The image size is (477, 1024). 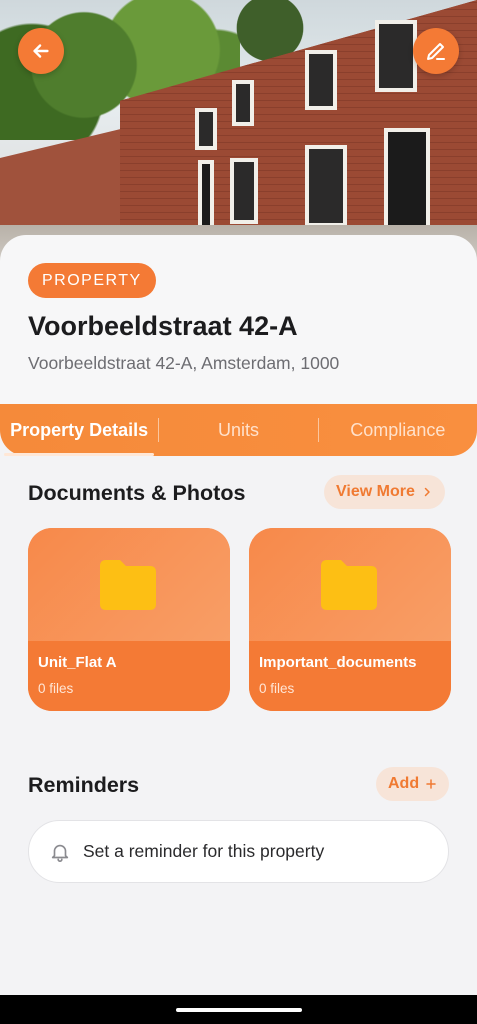 What do you see at coordinates (204, 851) in the screenshot?
I see `reminder-placeholder: Set a reminder for this property` at bounding box center [204, 851].